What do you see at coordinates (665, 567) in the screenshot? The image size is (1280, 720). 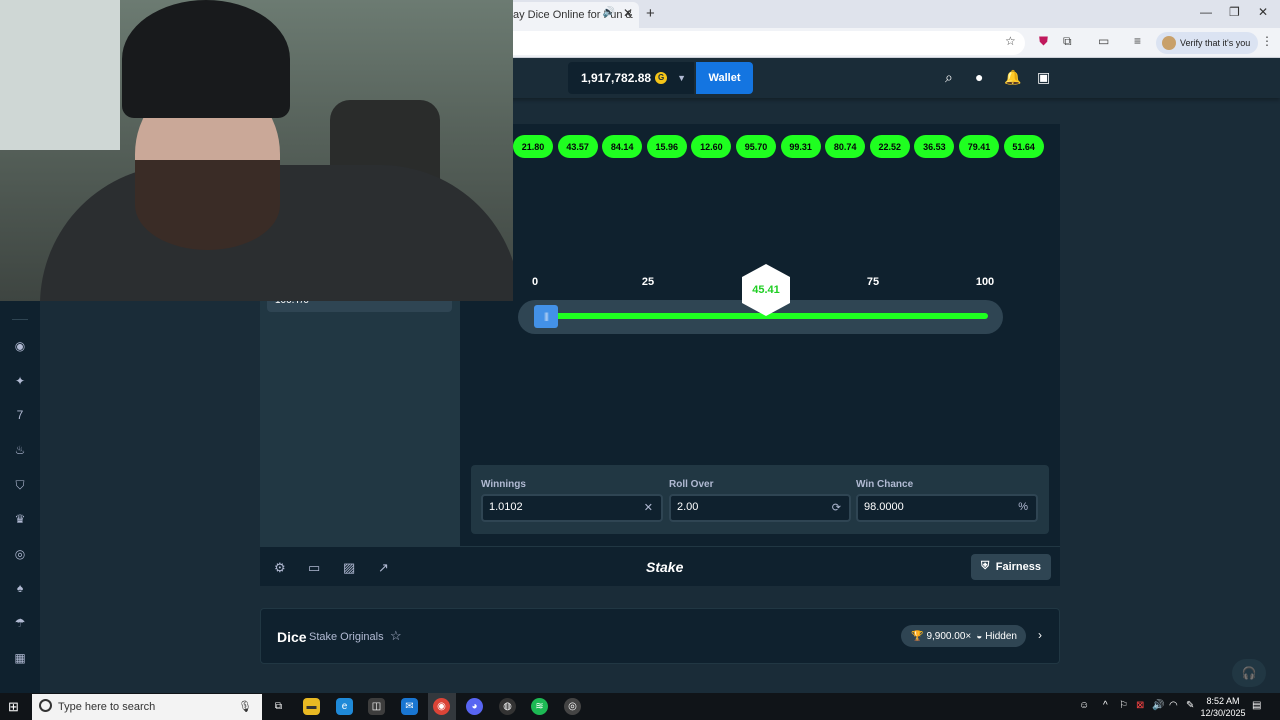 I see `stake-logo: Stake` at bounding box center [665, 567].